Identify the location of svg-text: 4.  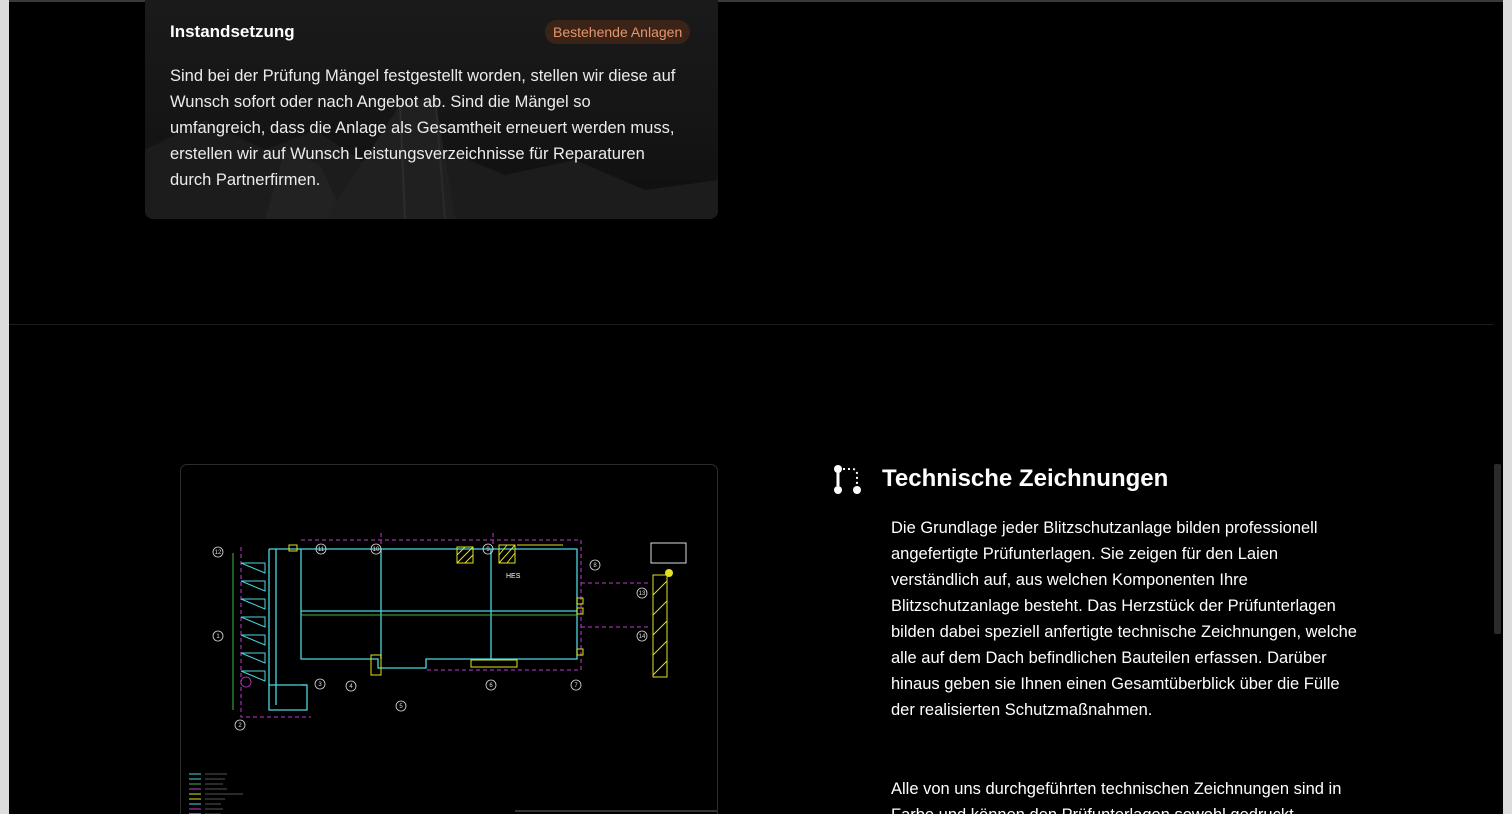
(351, 687).